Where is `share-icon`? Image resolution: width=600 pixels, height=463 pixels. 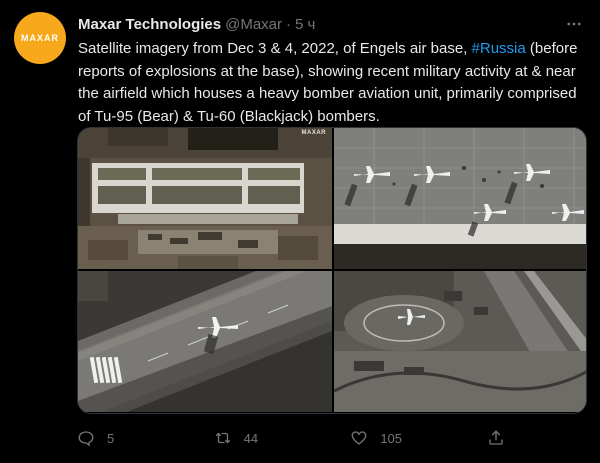
share-icon is located at coordinates (496, 437).